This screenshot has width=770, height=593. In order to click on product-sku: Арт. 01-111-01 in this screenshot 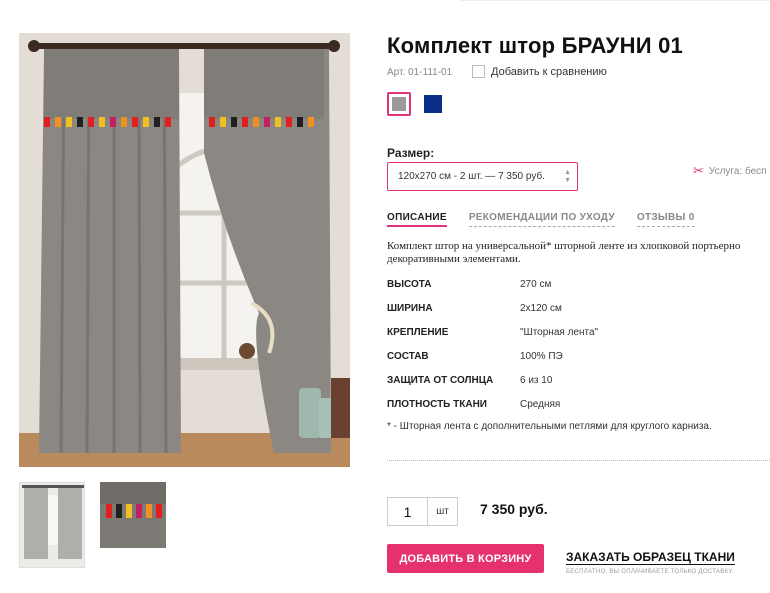, I will do `click(420, 72)`.